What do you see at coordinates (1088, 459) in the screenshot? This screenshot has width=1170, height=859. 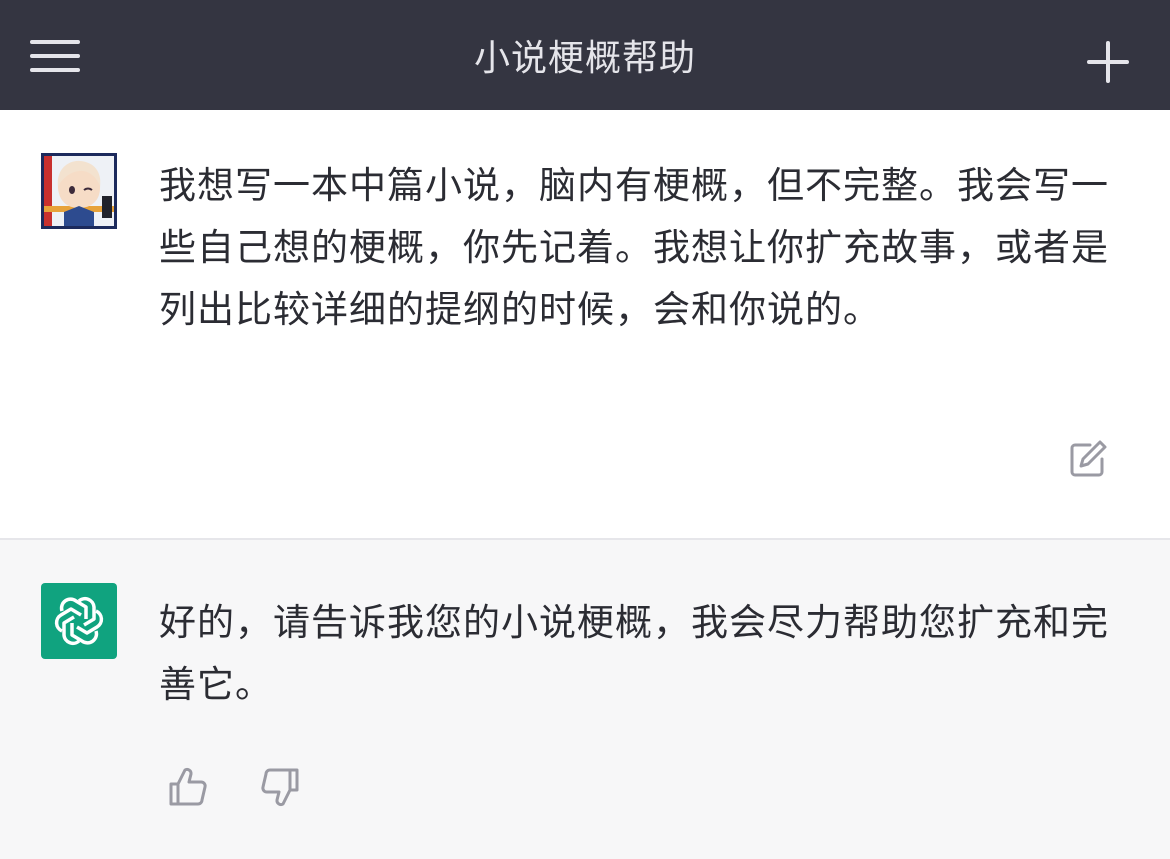 I see `edit-icon` at bounding box center [1088, 459].